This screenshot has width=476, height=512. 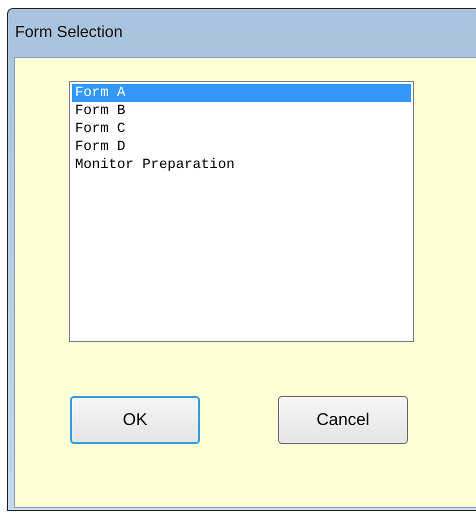 I want to click on list-item: Form B, so click(x=241, y=111).